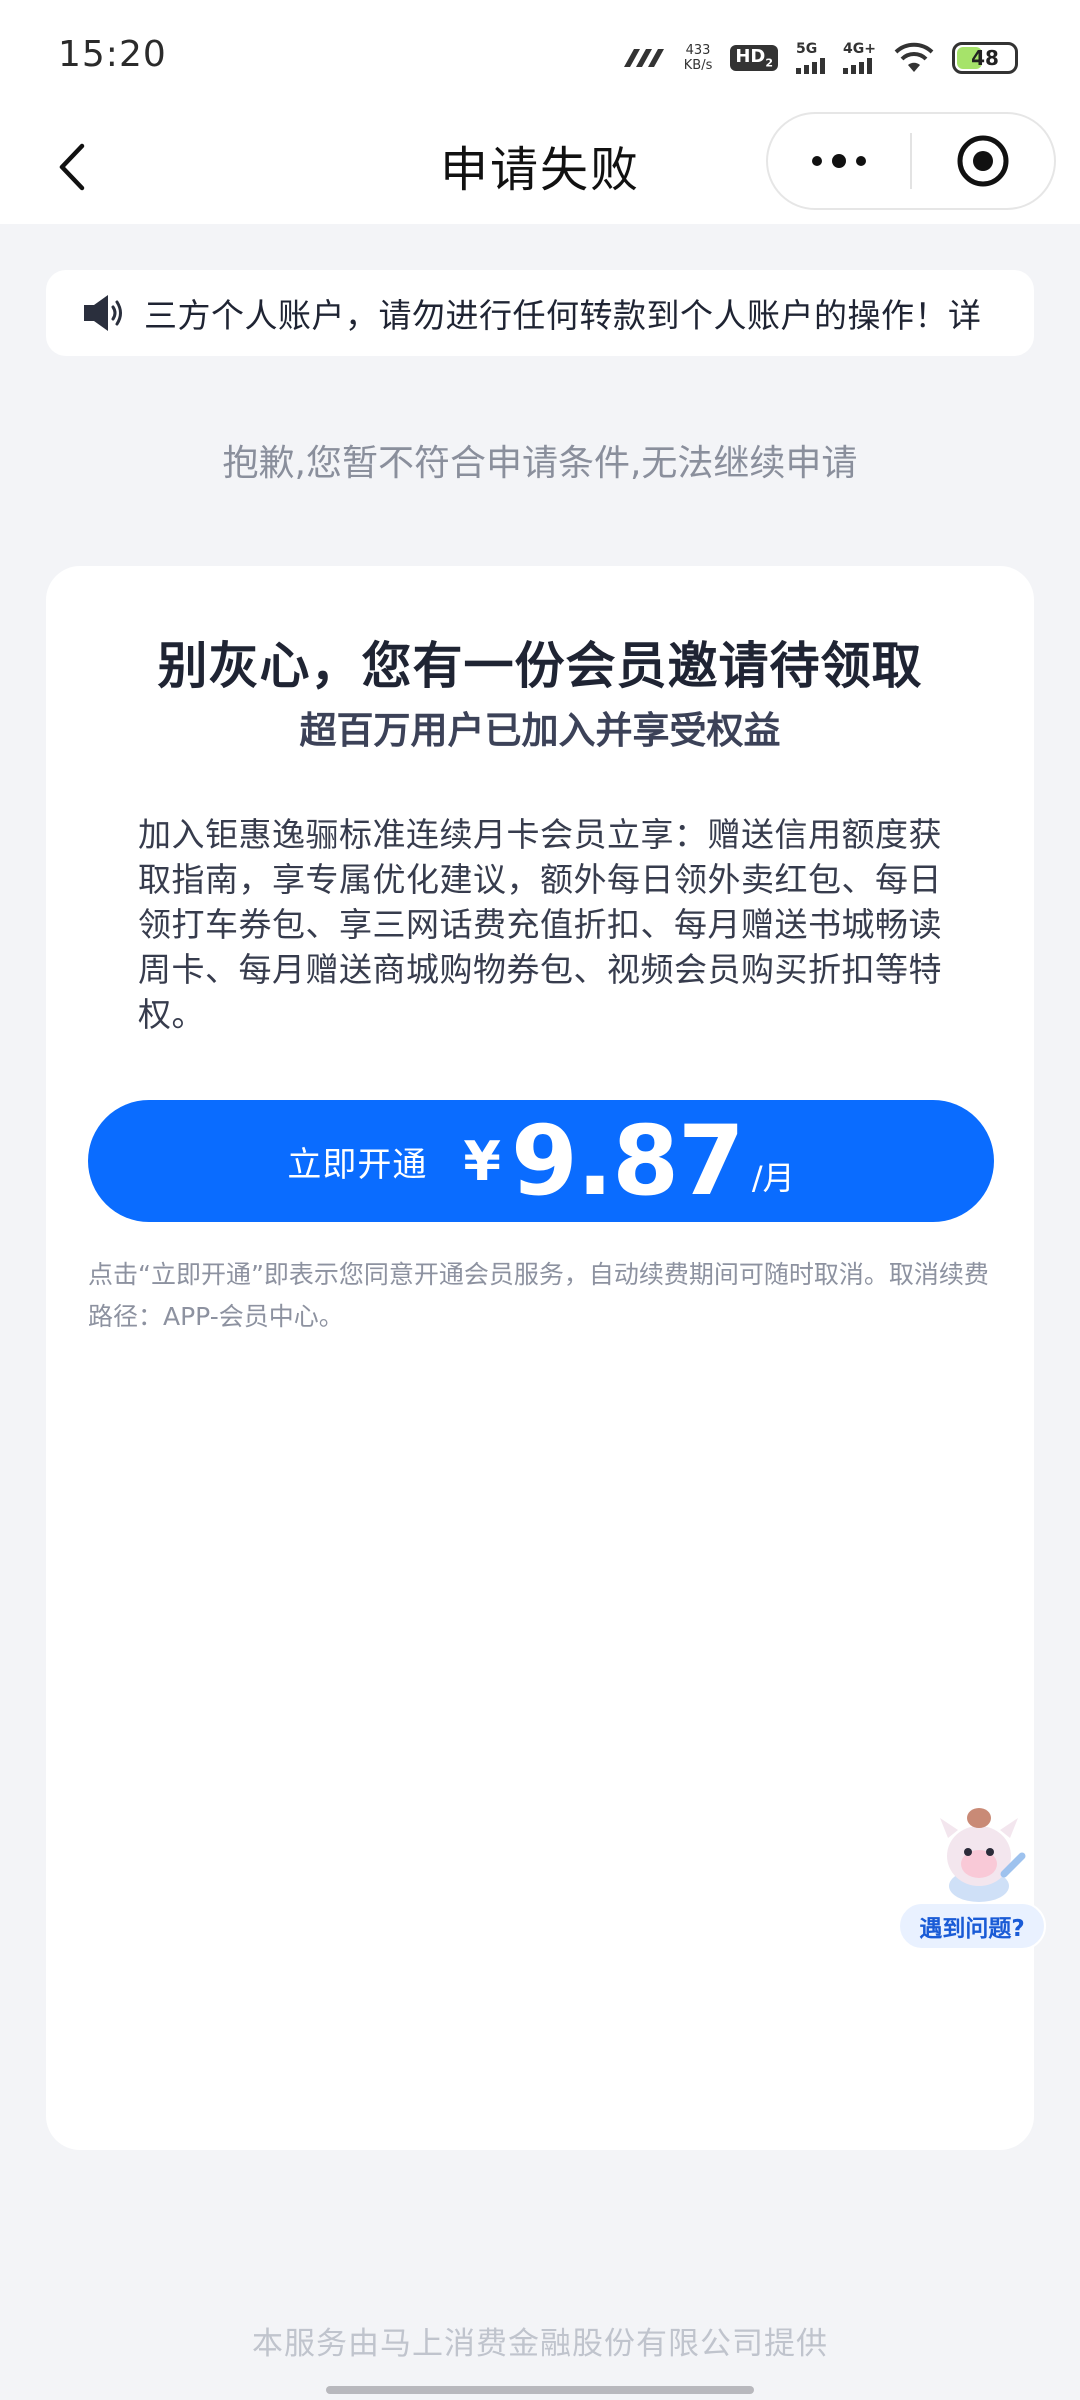 The image size is (1080, 2400). Describe the element at coordinates (627, 1161) in the screenshot. I see `price-value: 9.87` at that location.